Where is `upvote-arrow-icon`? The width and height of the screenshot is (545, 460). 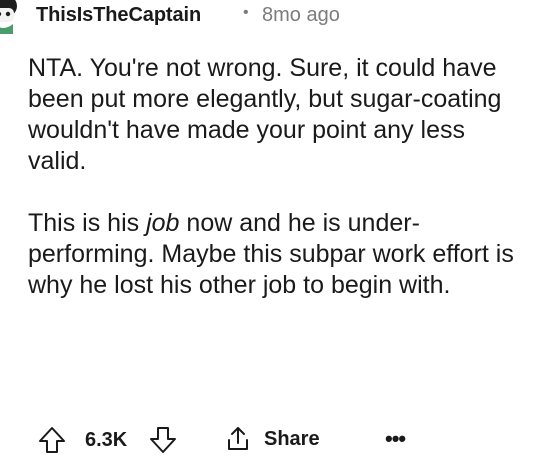
upvote-arrow-icon is located at coordinates (52, 440).